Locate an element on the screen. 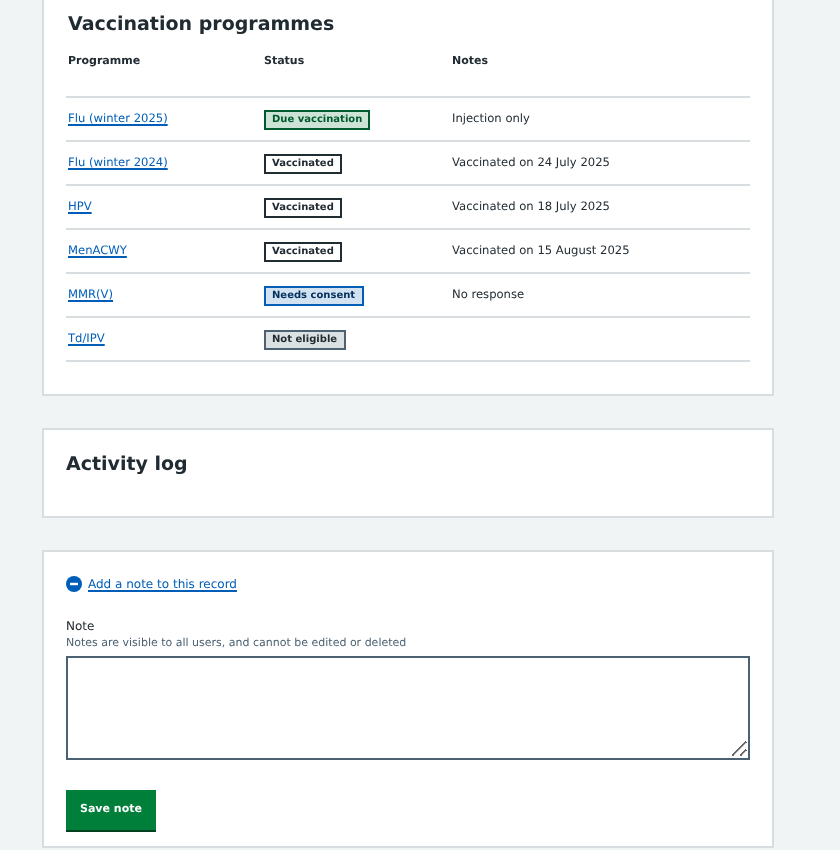  collapse-icon is located at coordinates (74, 584).